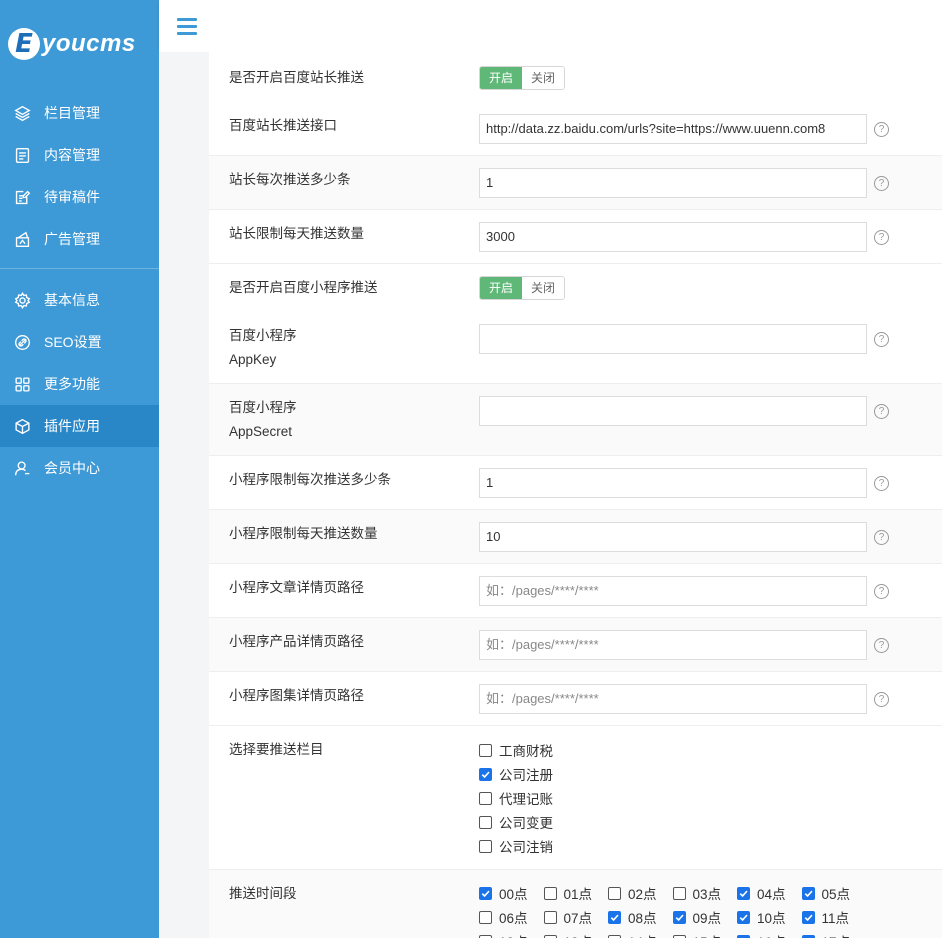  I want to click on article-path-input: 如：/pages/****/****, so click(673, 591).